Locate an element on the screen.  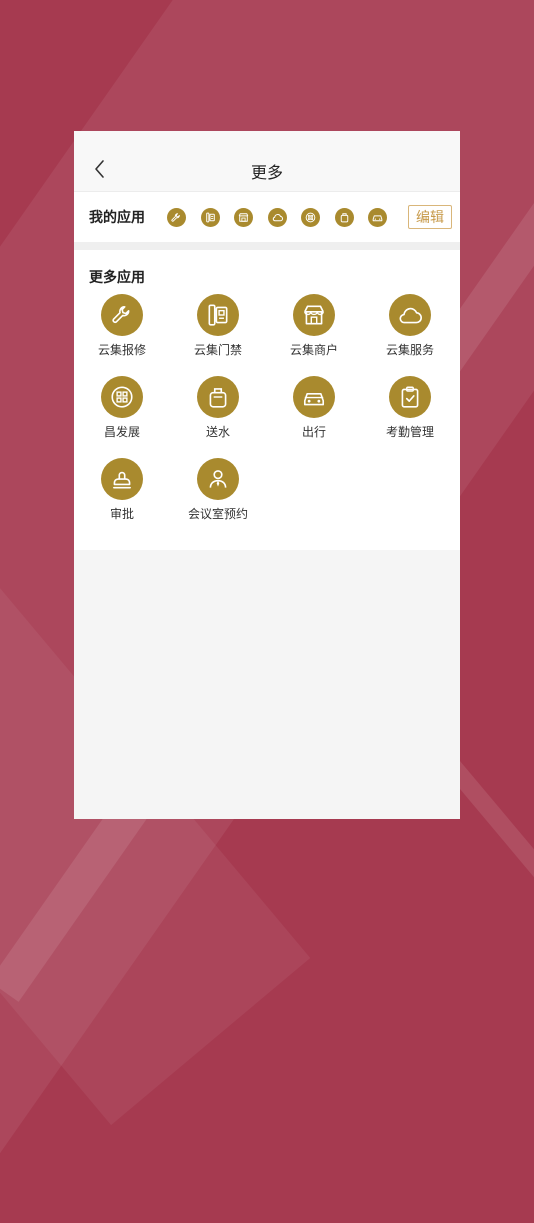
app-changfazhan: 昌发展 is located at coordinates (122, 417).